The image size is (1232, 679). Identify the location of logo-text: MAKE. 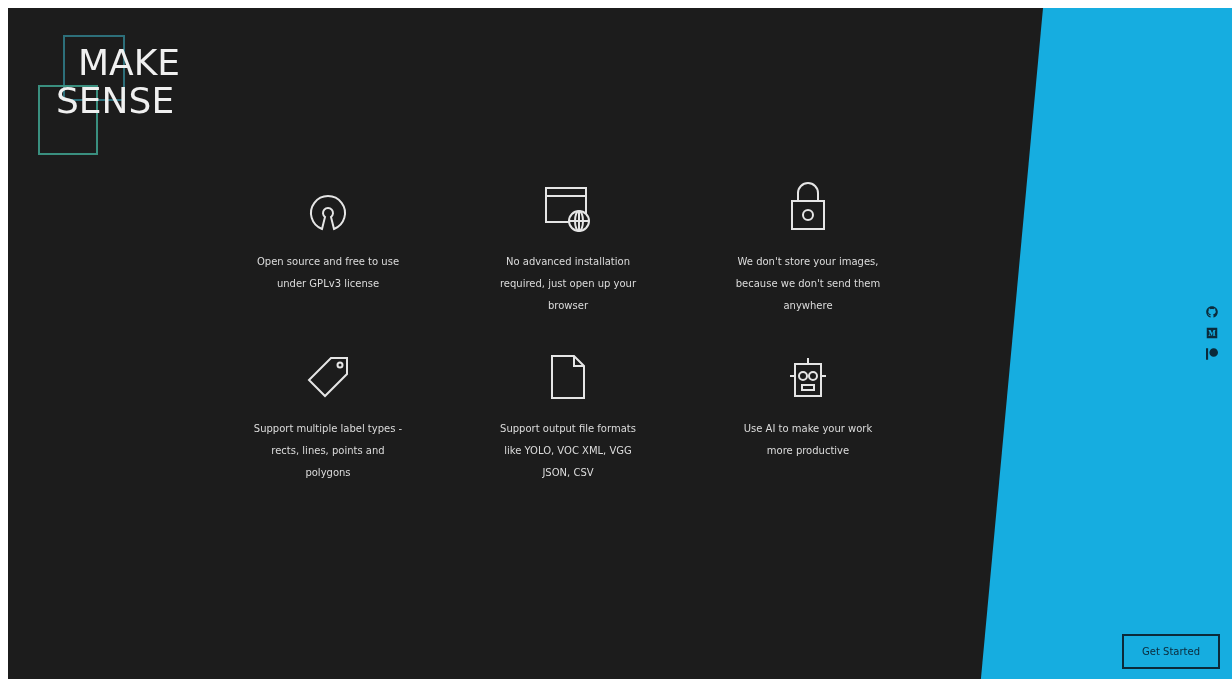
(129, 63).